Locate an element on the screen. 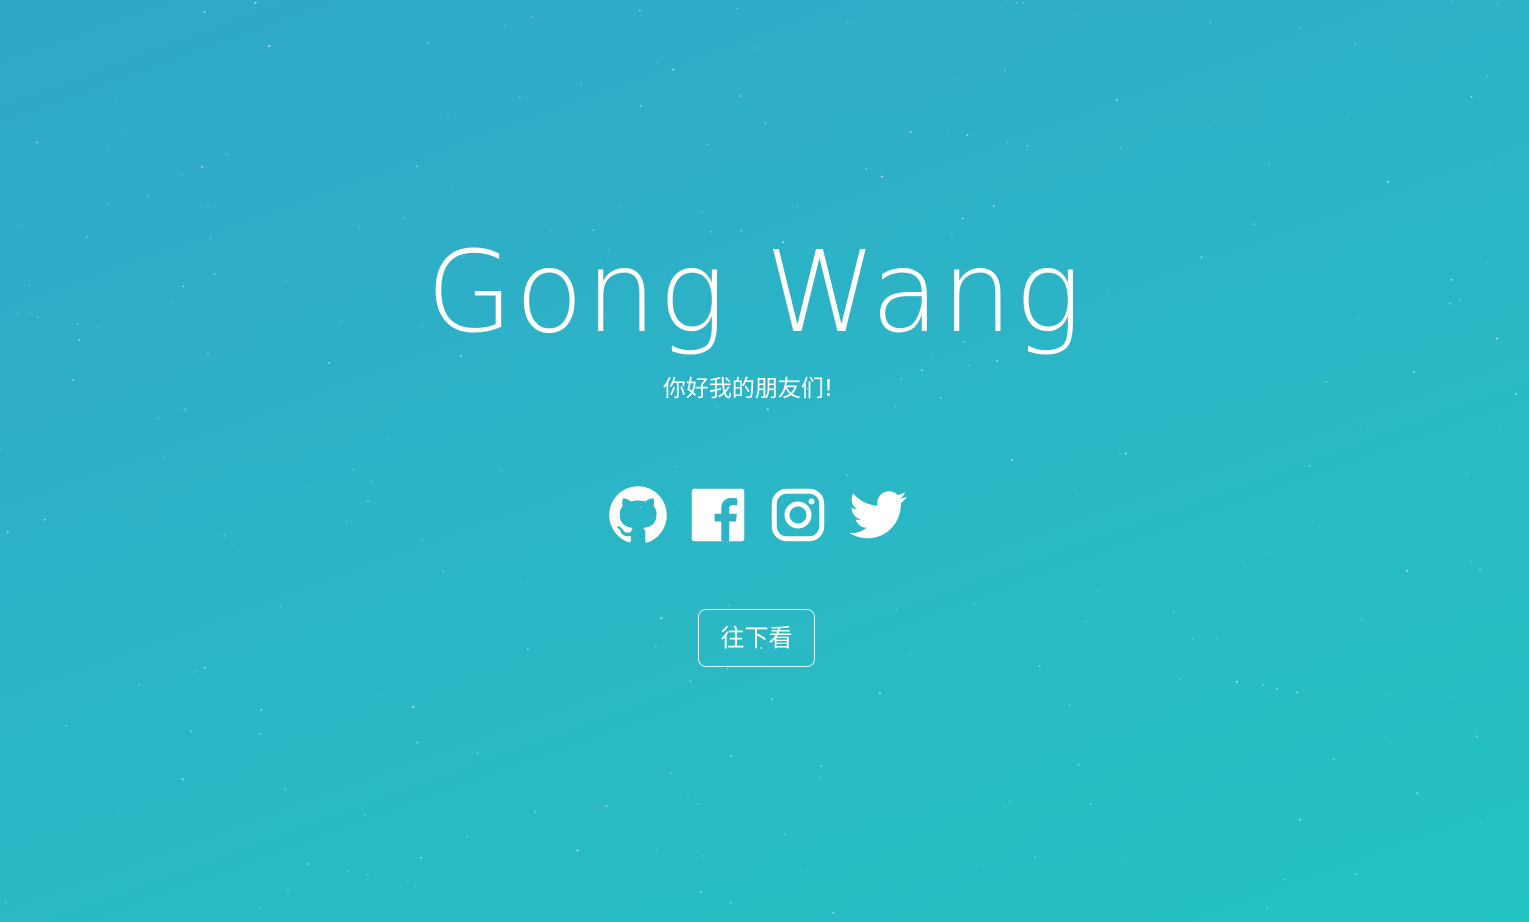 The height and width of the screenshot is (922, 1529). instagram-link is located at coordinates (798, 515).